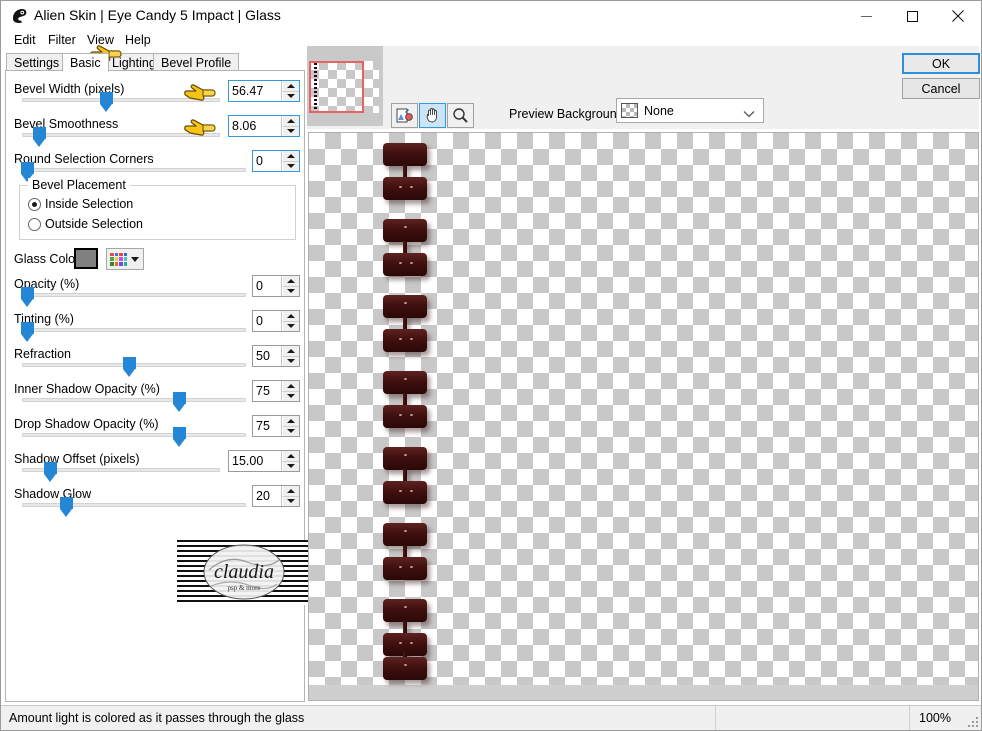  I want to click on spinner-refraction, so click(290, 356).